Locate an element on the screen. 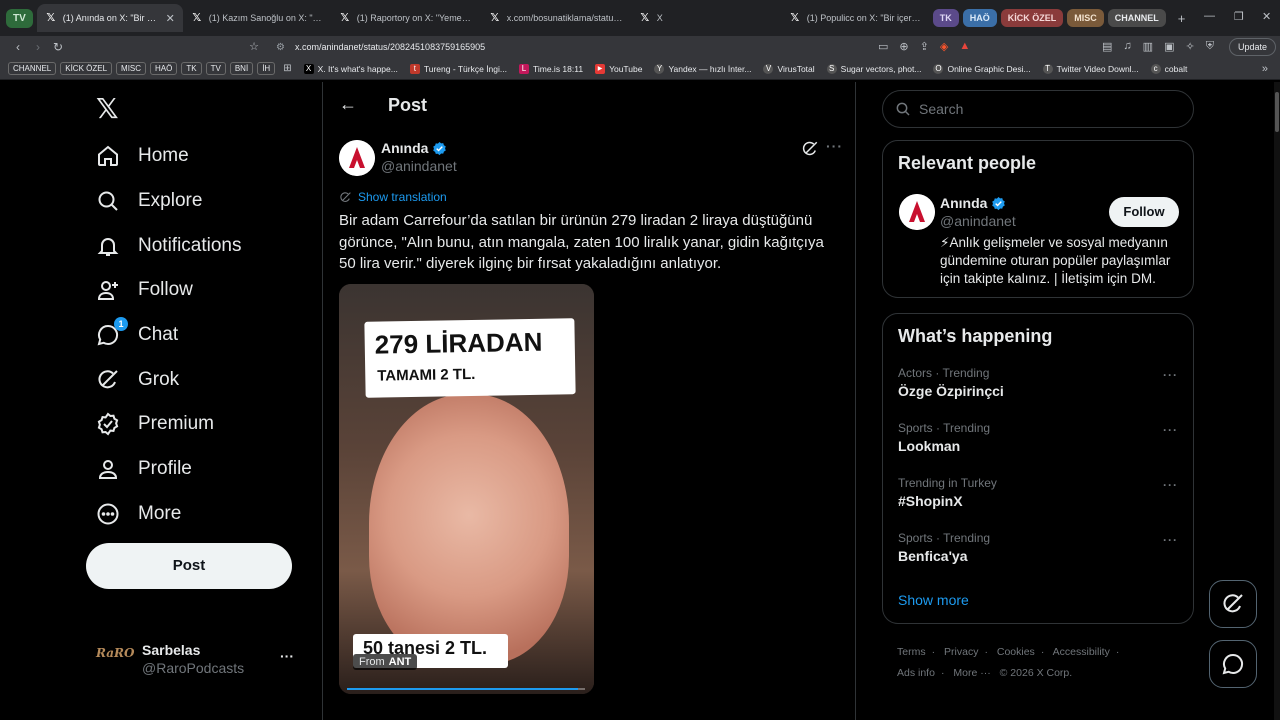  bookmark-folder: MISC is located at coordinates (131, 68).